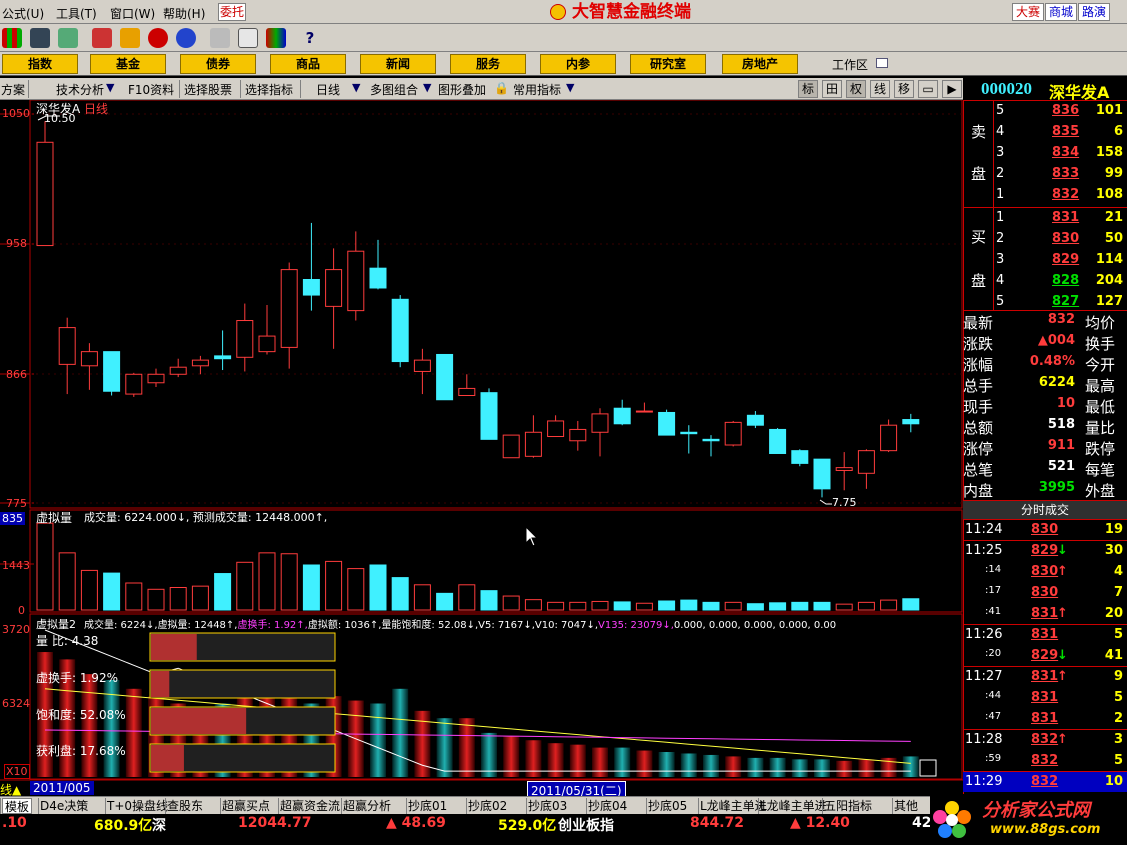  I want to click on binoculars-icon, so click(40, 38).